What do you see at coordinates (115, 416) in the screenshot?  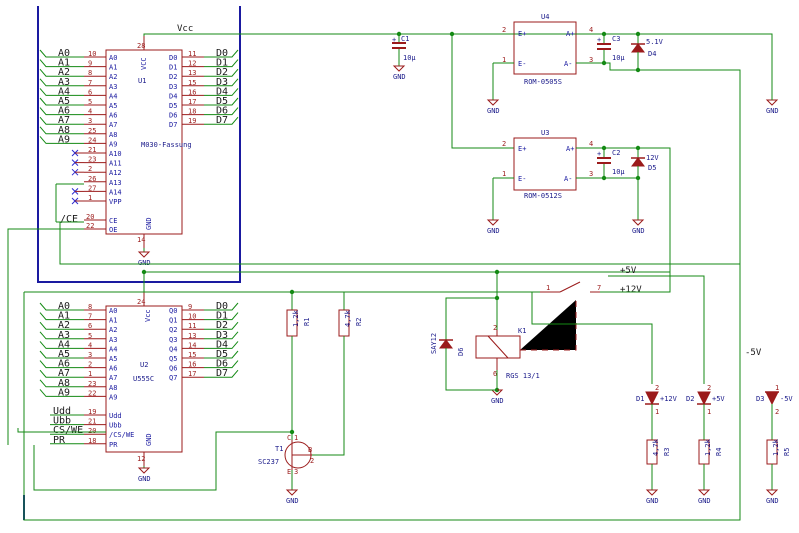 I see `u2-ctrl-label: Udd` at bounding box center [115, 416].